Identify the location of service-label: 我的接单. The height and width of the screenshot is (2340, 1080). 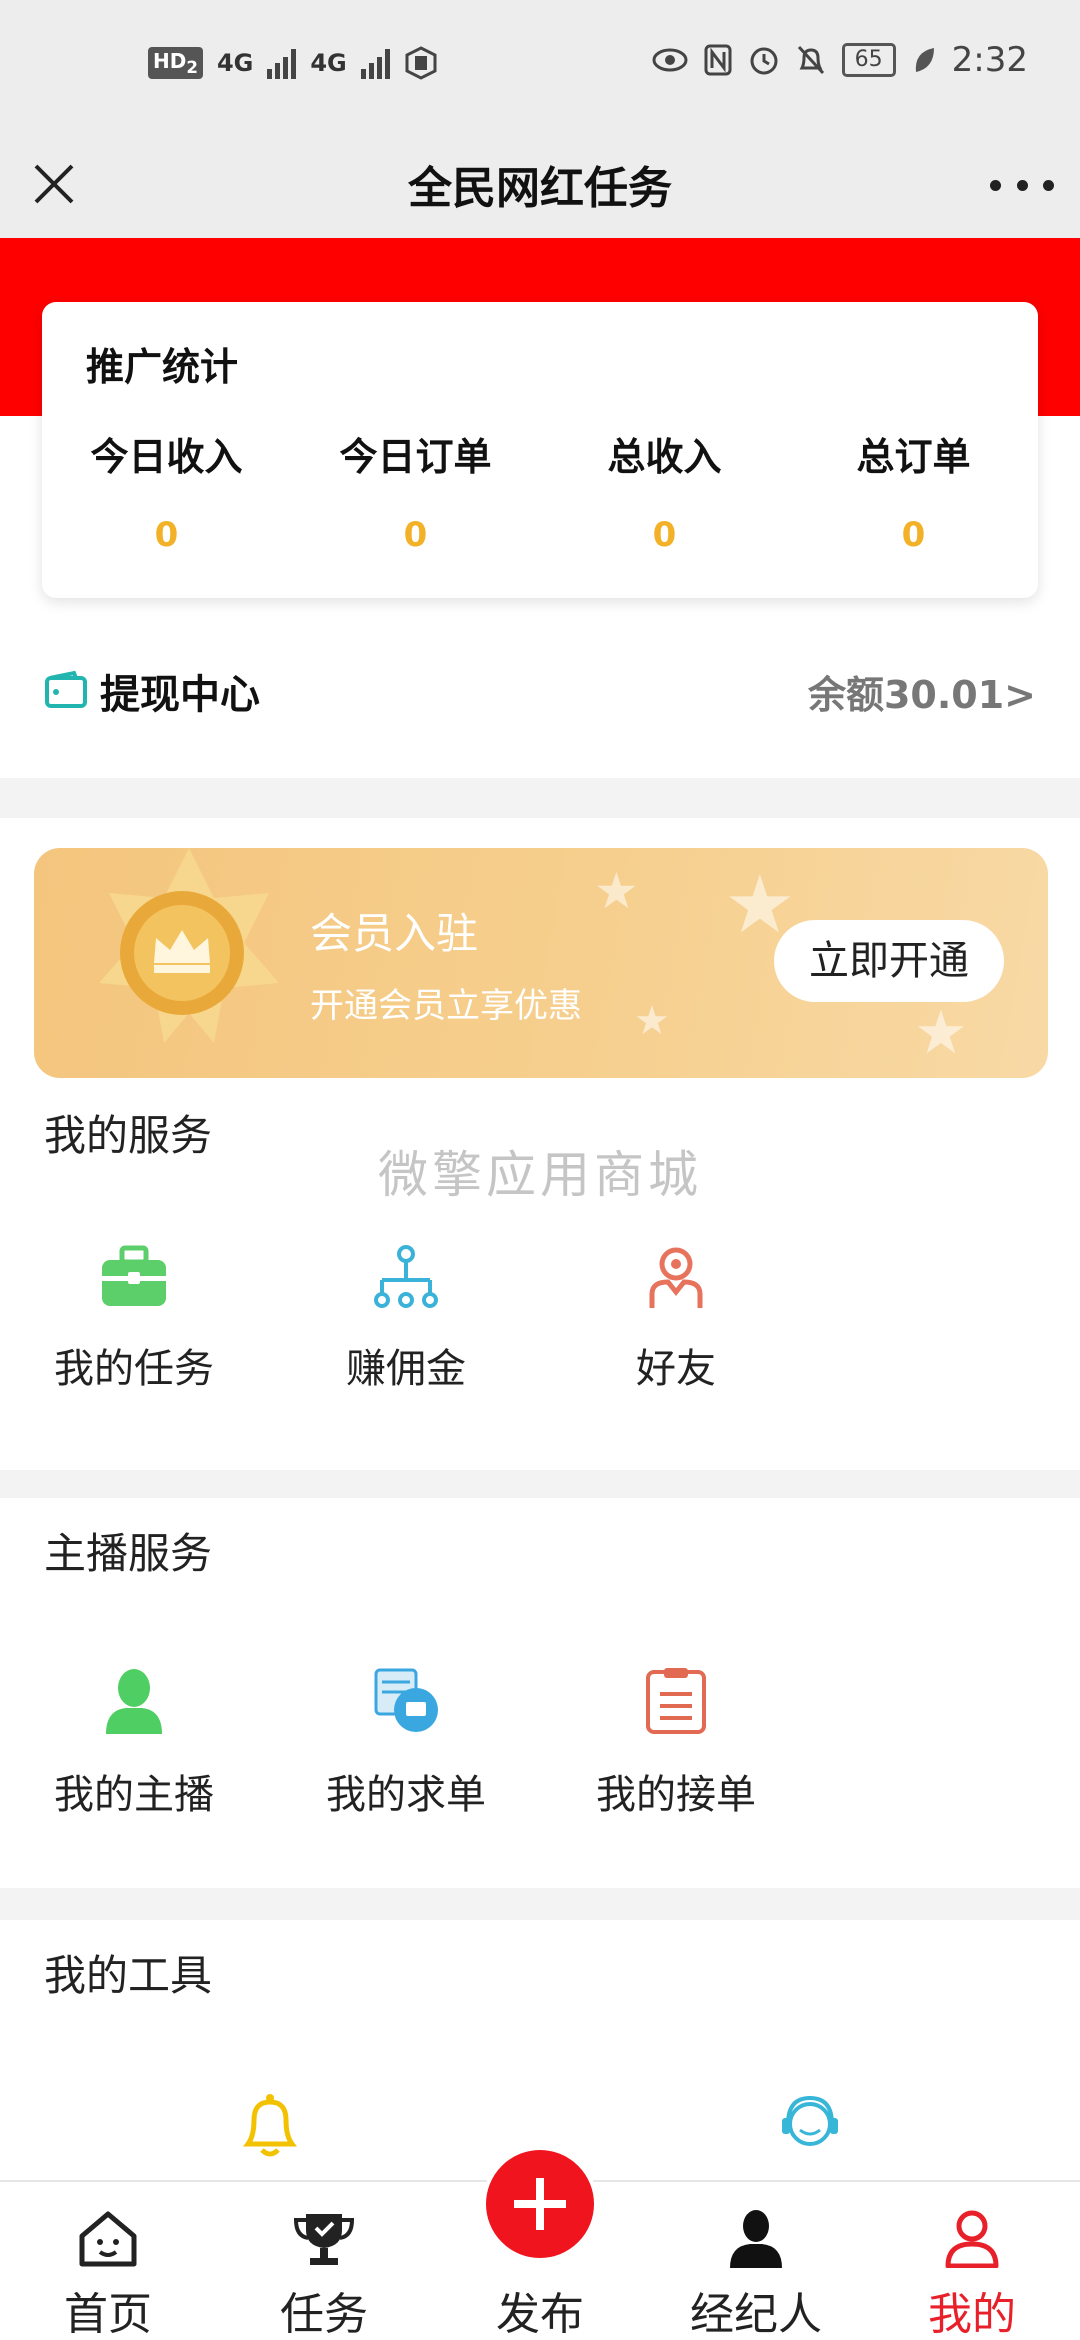
(676, 1795).